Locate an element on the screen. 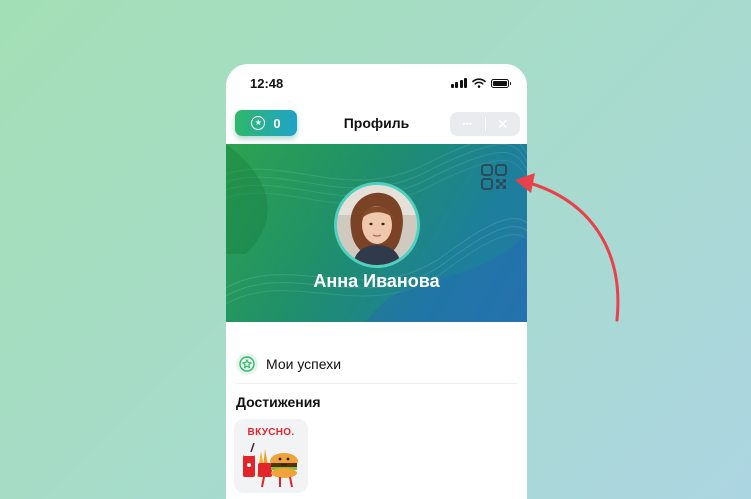  red-arrow-annotation is located at coordinates (567, 247).